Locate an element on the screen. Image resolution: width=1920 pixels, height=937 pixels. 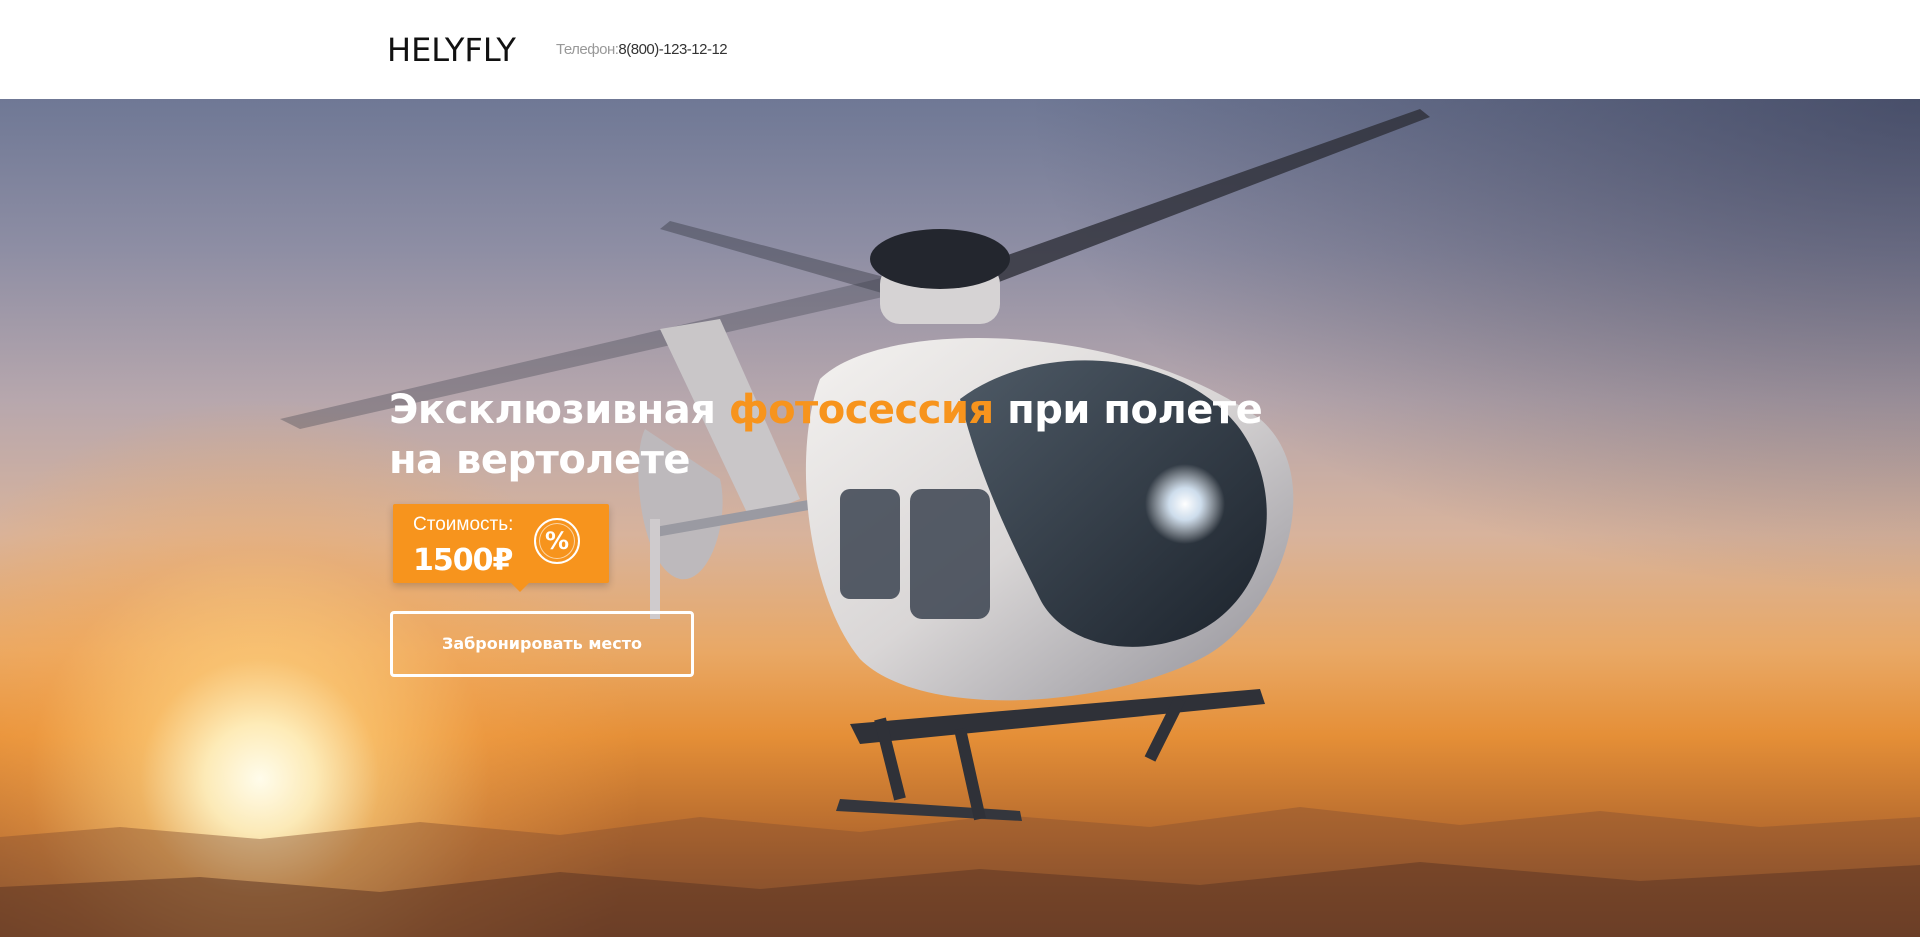
phone-contact: Телефон:8(800)-123-12-12 is located at coordinates (642, 50).